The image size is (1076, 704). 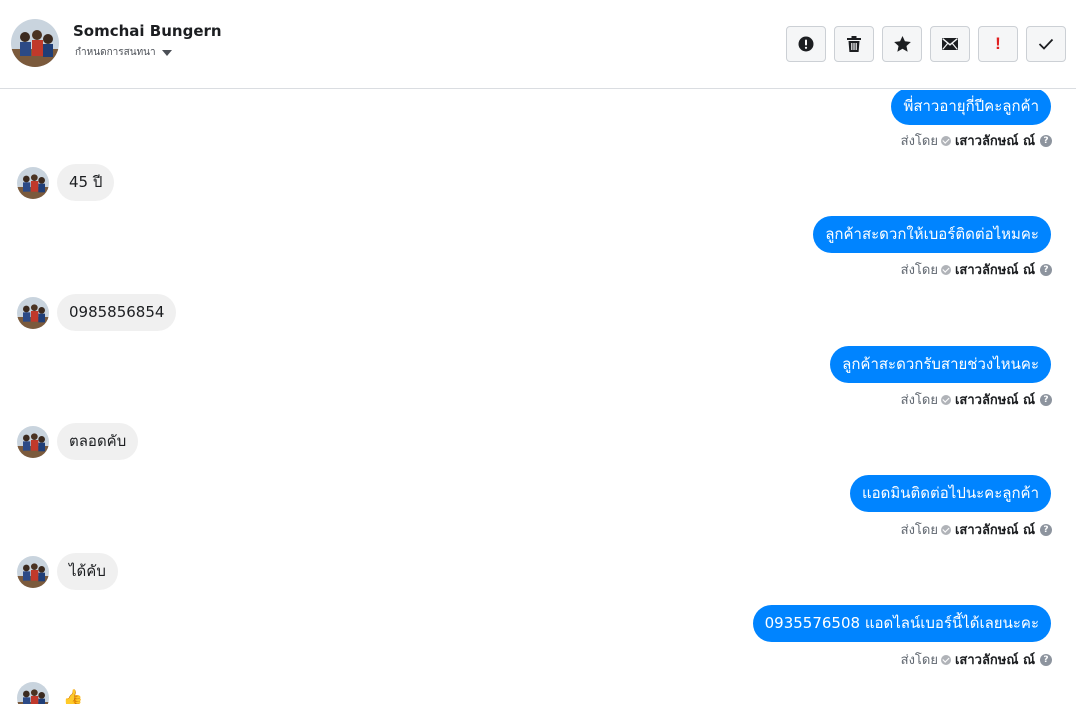 I want to click on incoming-message-row: ตลอดคับ, so click(x=78, y=441).